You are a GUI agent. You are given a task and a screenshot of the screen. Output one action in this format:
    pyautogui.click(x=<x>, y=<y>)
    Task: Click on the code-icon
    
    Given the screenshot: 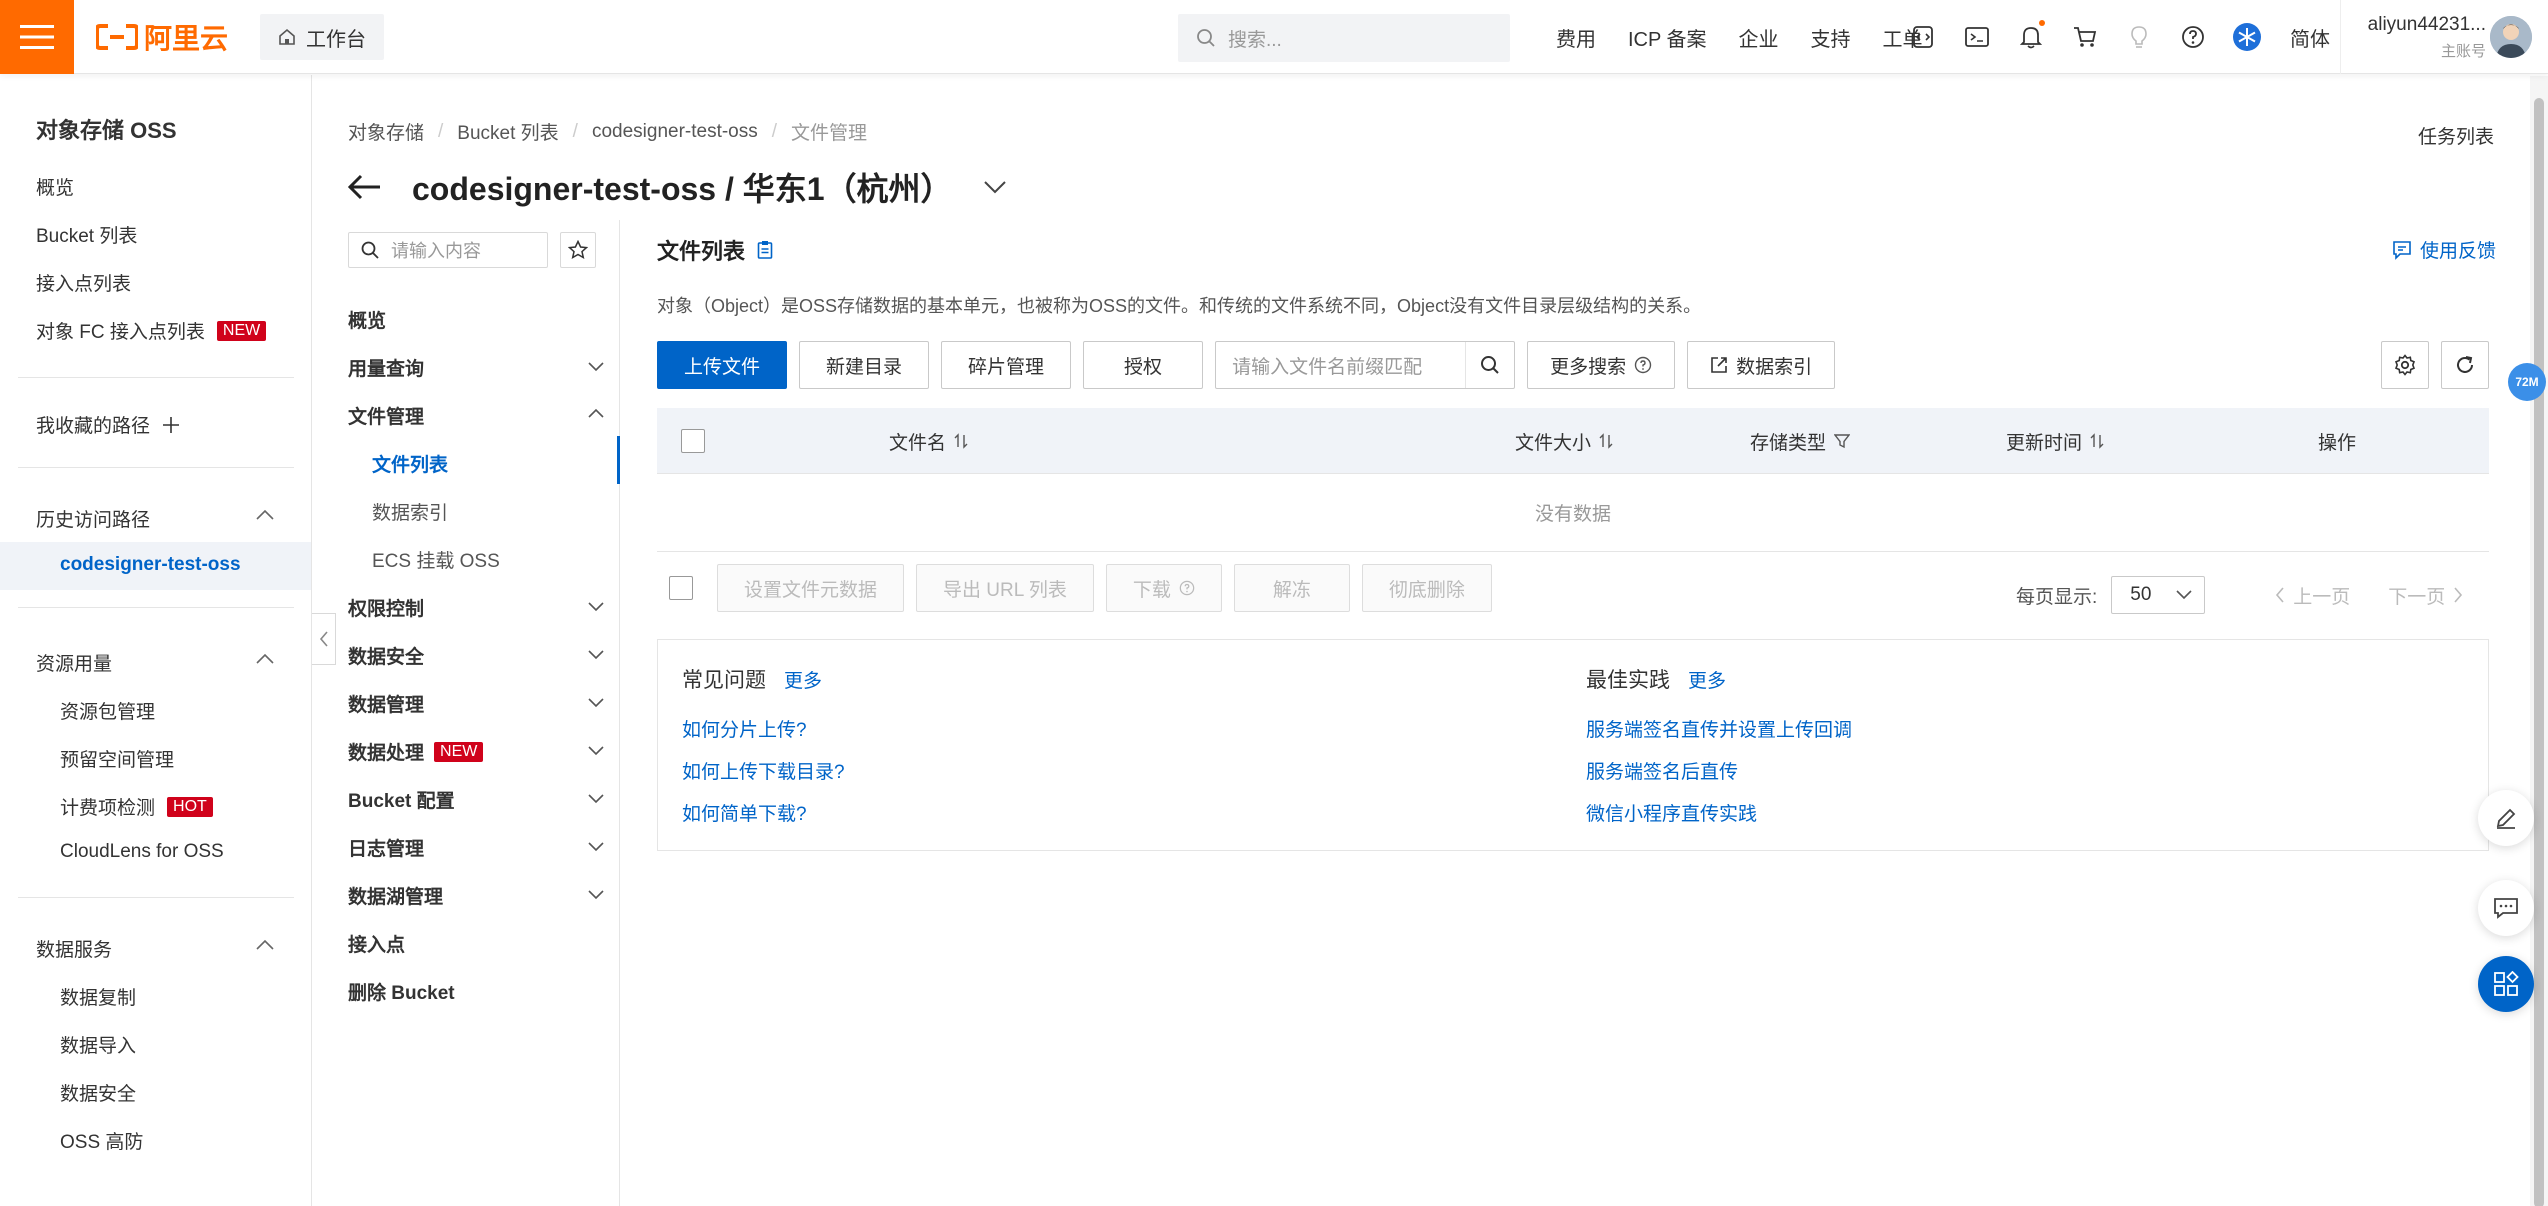 What is the action you would take?
    pyautogui.click(x=1923, y=37)
    